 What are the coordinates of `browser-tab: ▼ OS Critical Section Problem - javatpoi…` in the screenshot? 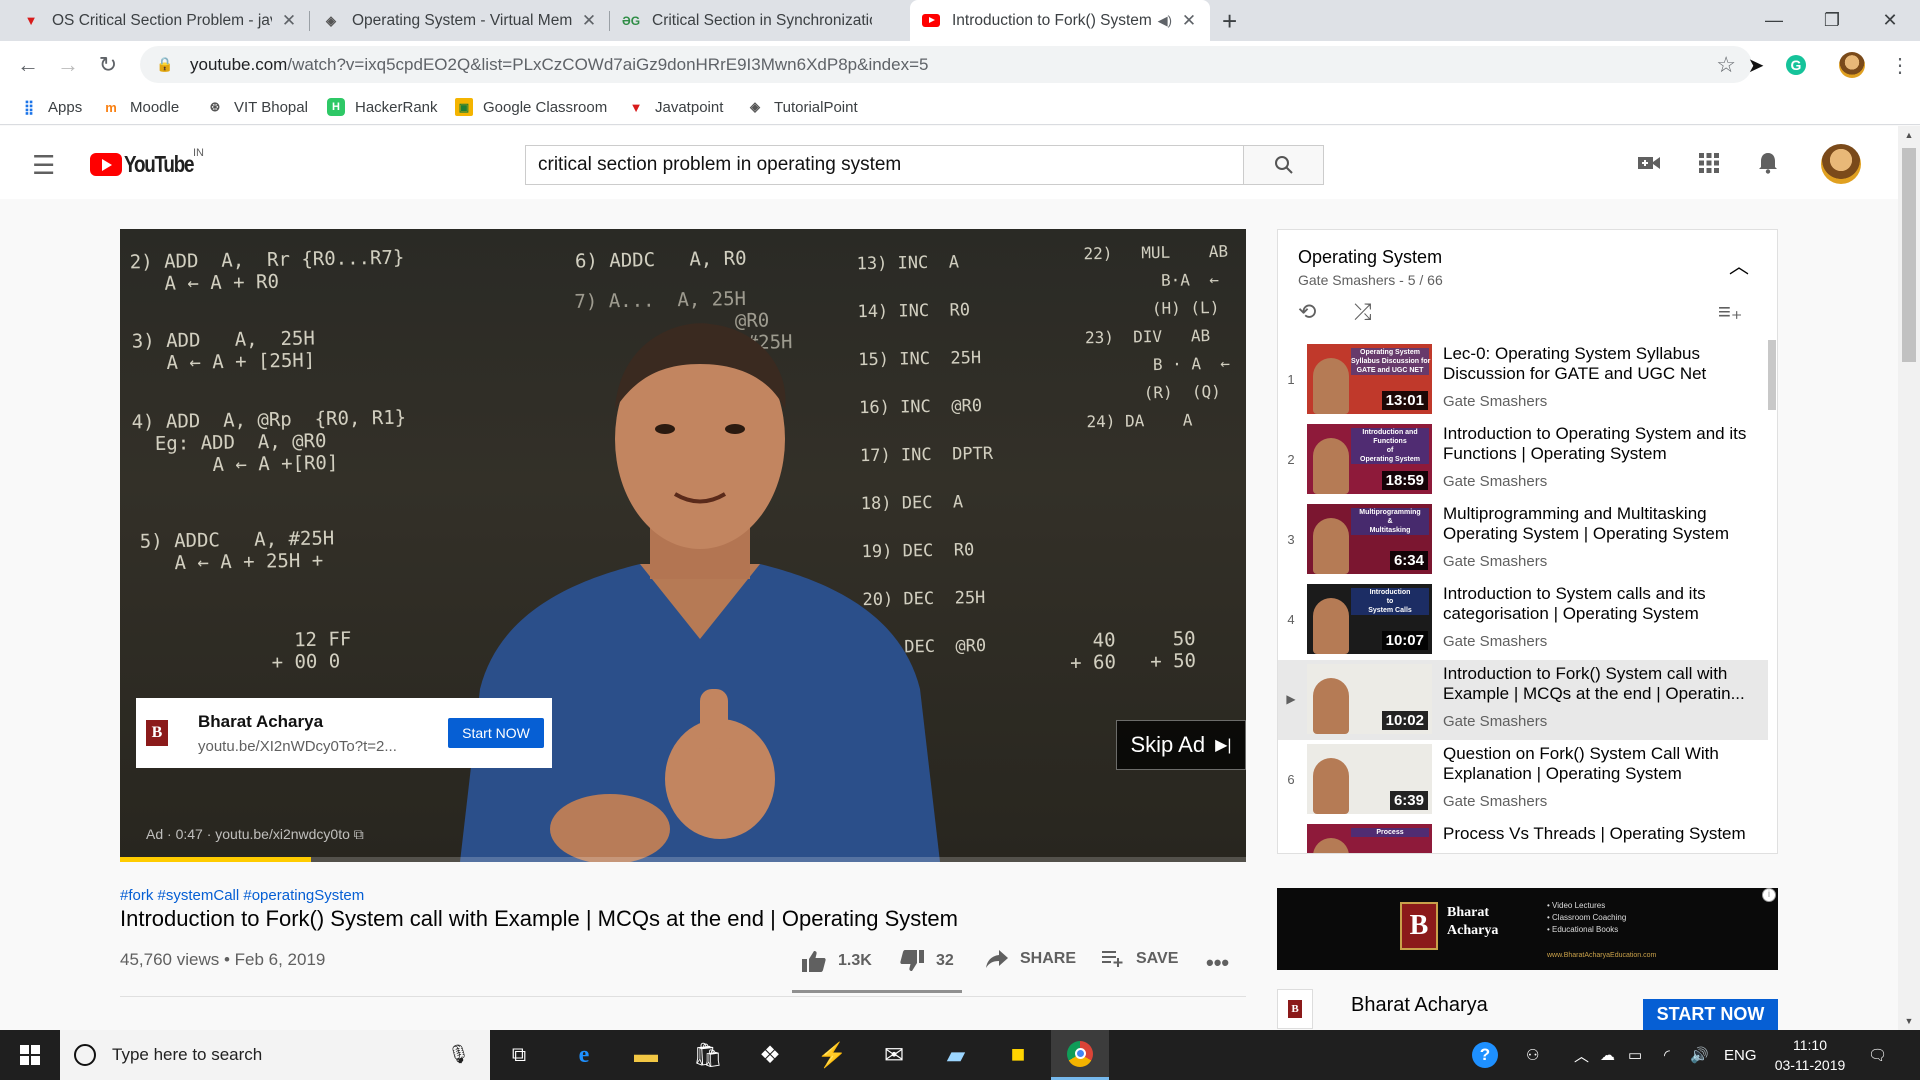 It's located at (160, 20).